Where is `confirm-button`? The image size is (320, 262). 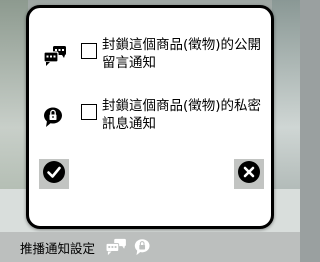 confirm-button is located at coordinates (54, 174).